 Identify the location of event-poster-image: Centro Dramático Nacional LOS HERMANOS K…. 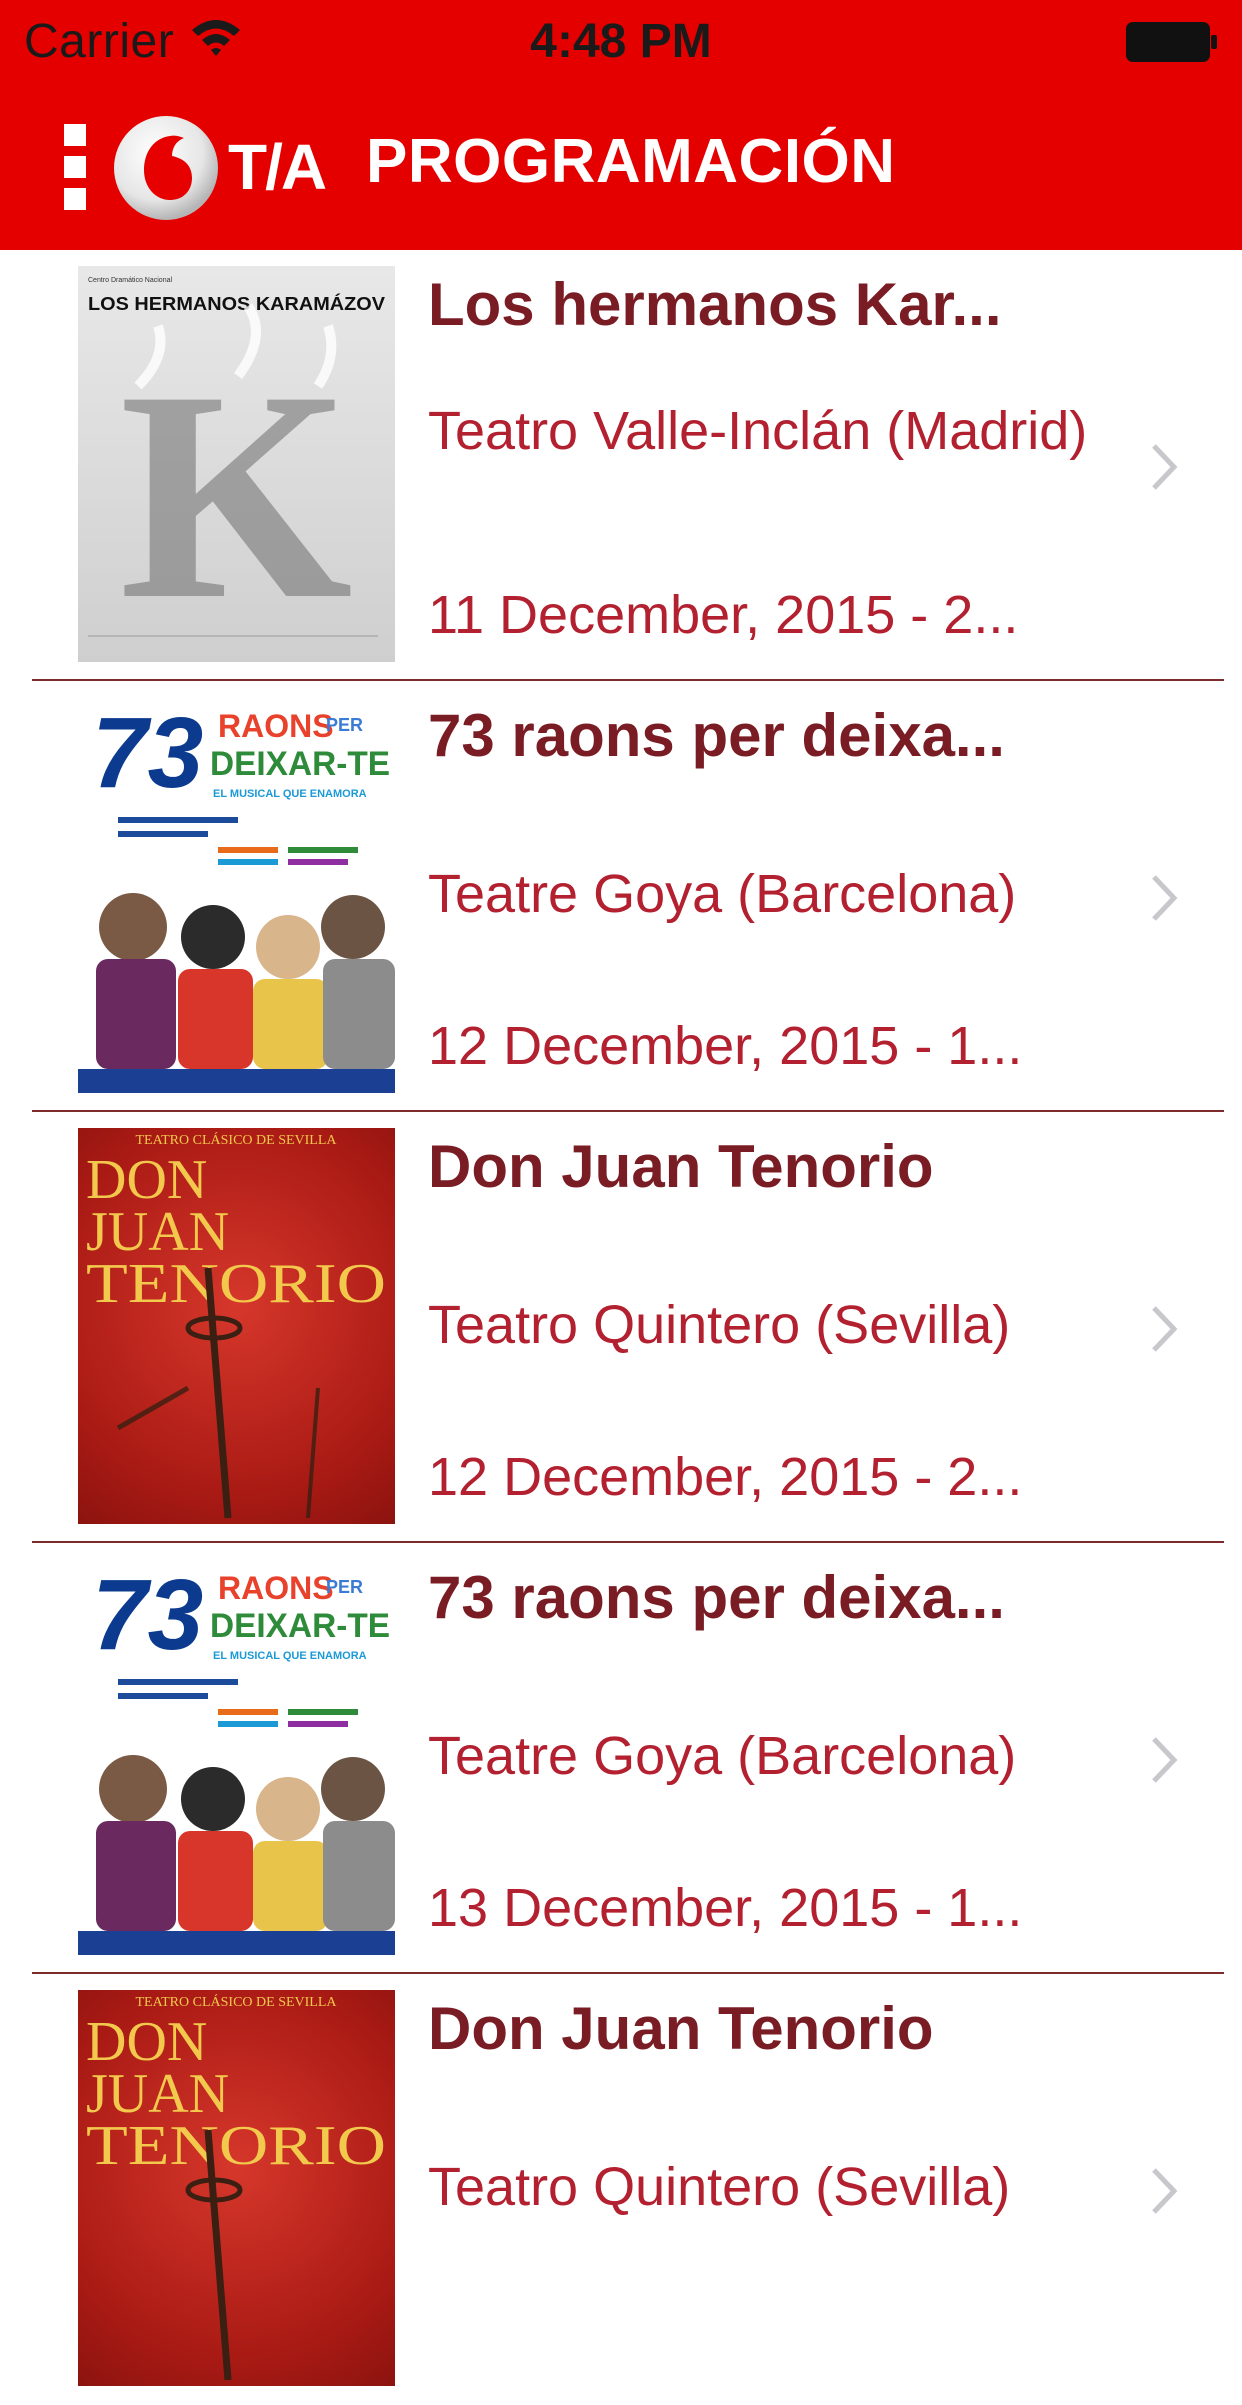
(236, 464).